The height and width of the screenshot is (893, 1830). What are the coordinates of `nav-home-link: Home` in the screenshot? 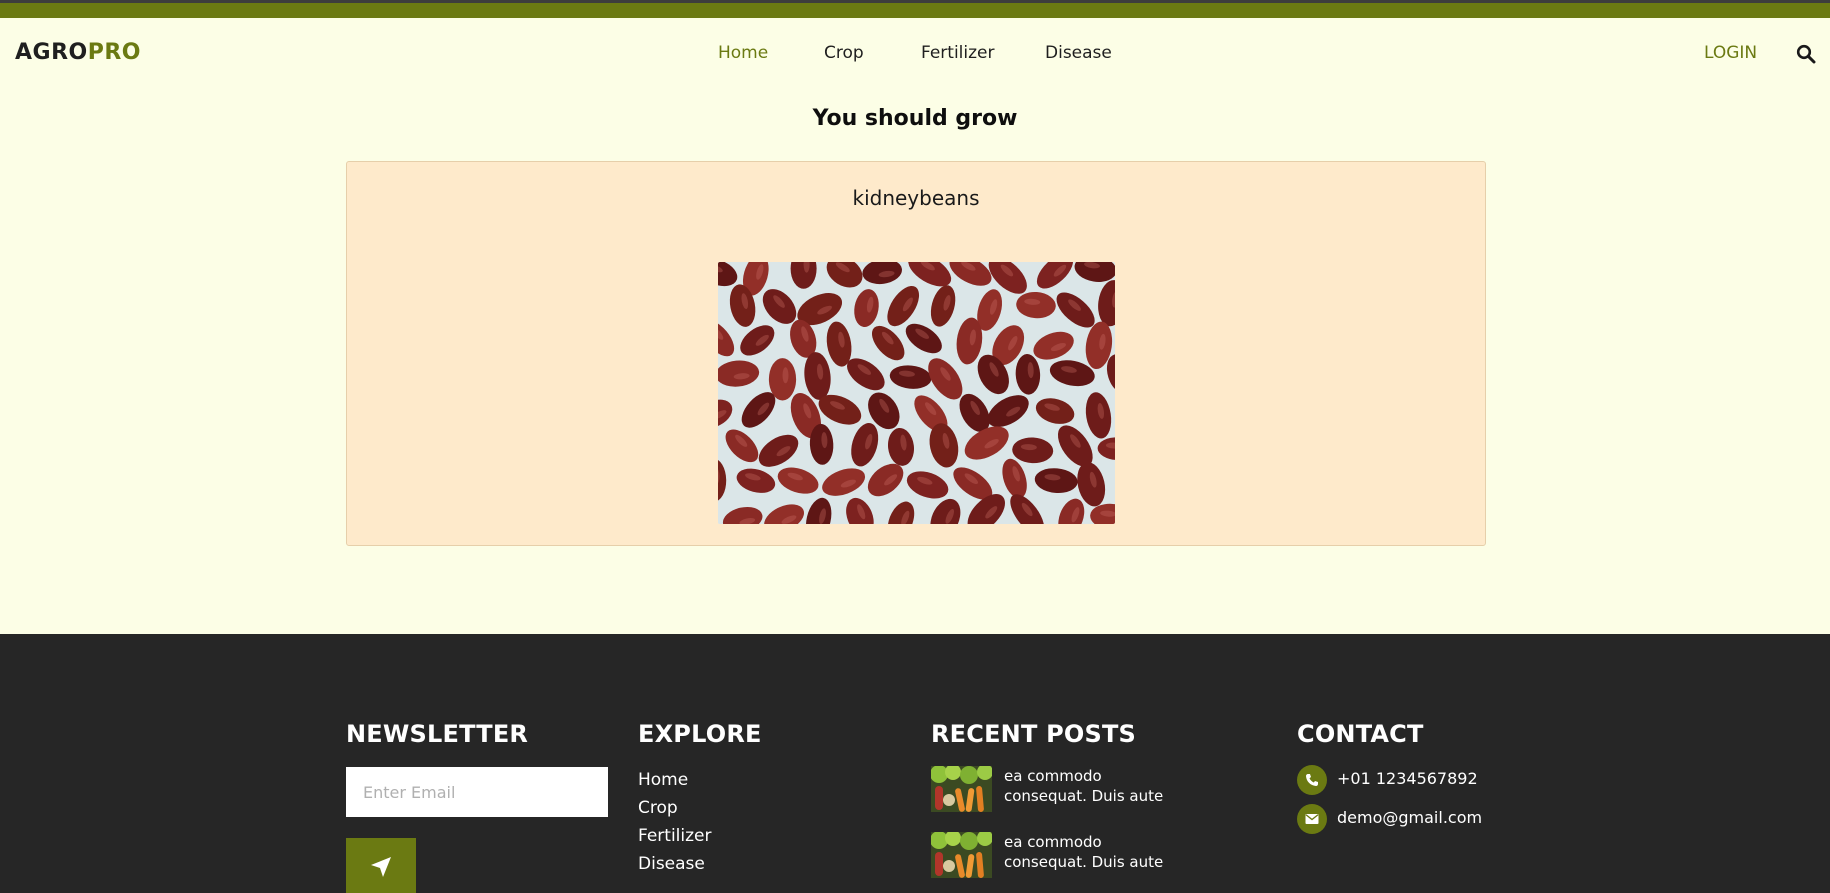 It's located at (743, 53).